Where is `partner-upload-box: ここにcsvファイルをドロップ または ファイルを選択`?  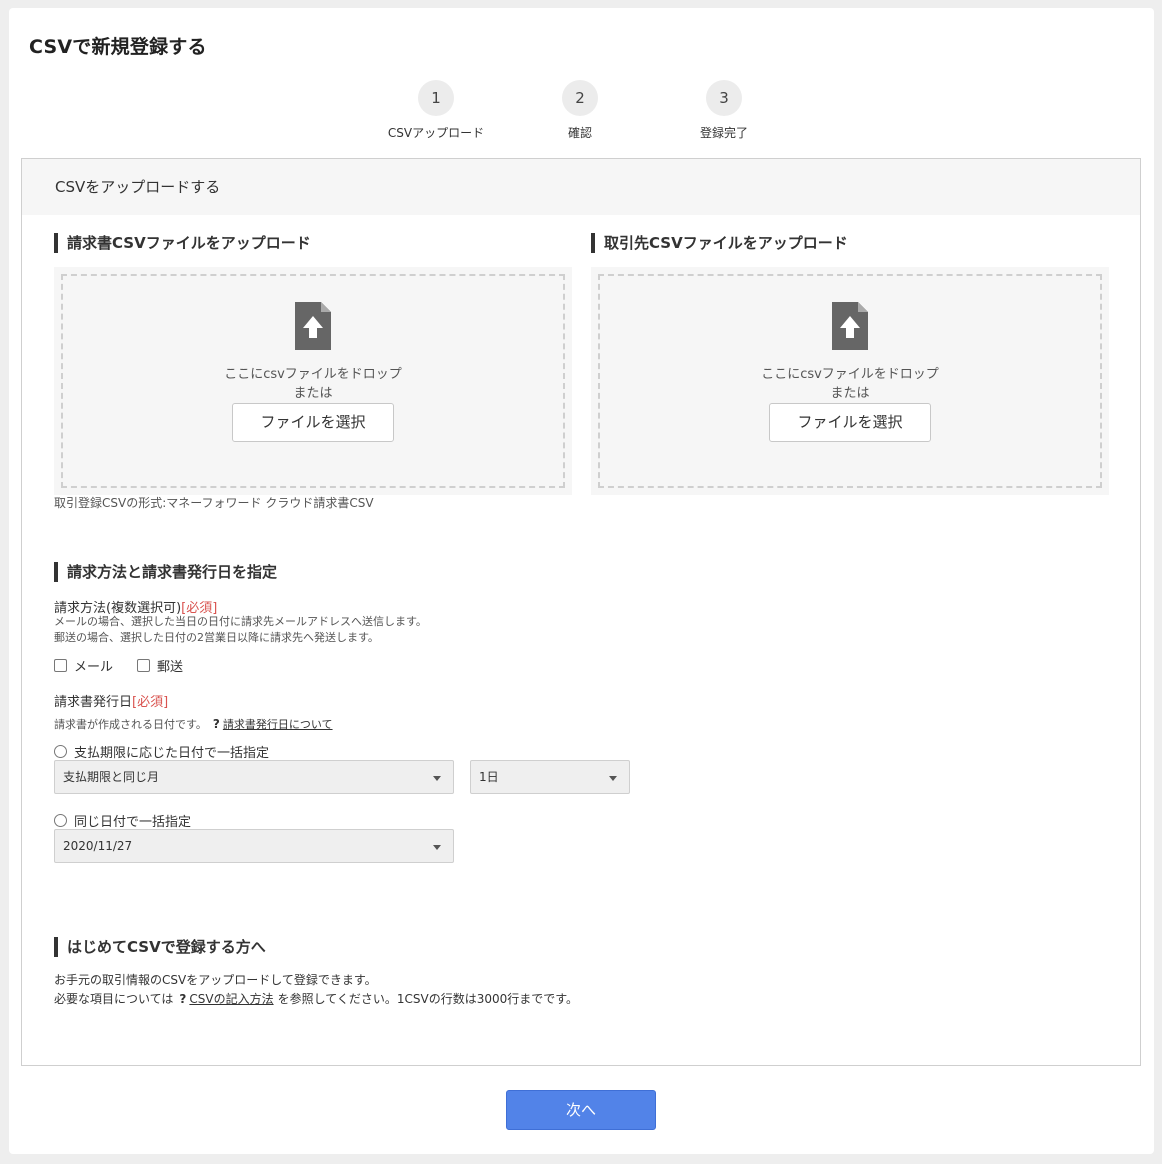 partner-upload-box: ここにcsvファイルをドロップ または ファイルを選択 is located at coordinates (850, 381).